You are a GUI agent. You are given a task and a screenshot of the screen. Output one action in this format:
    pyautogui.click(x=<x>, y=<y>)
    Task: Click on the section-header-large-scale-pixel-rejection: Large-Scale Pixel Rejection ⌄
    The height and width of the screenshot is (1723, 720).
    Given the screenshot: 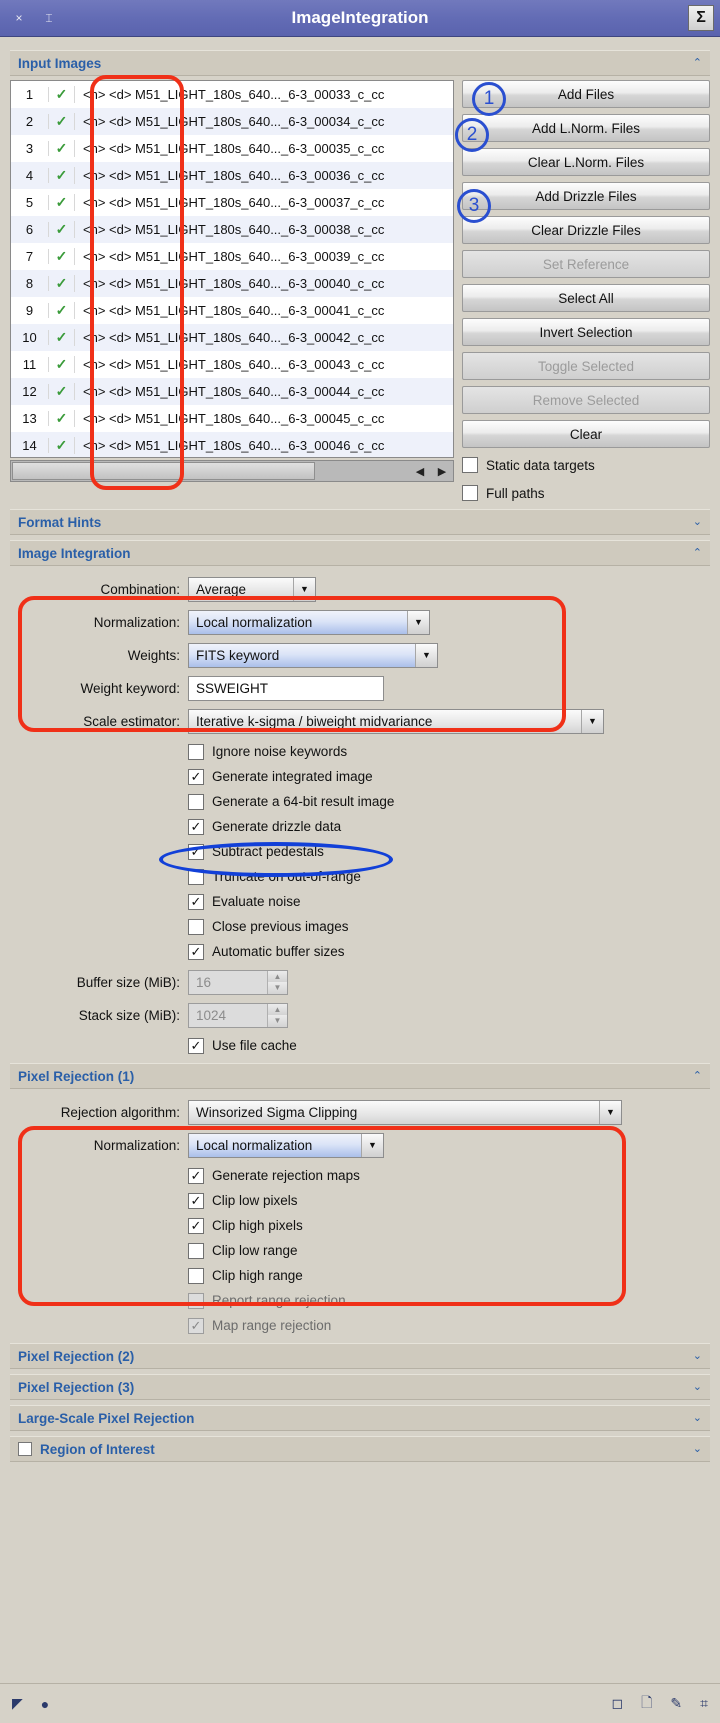 What is the action you would take?
    pyautogui.click(x=360, y=1418)
    